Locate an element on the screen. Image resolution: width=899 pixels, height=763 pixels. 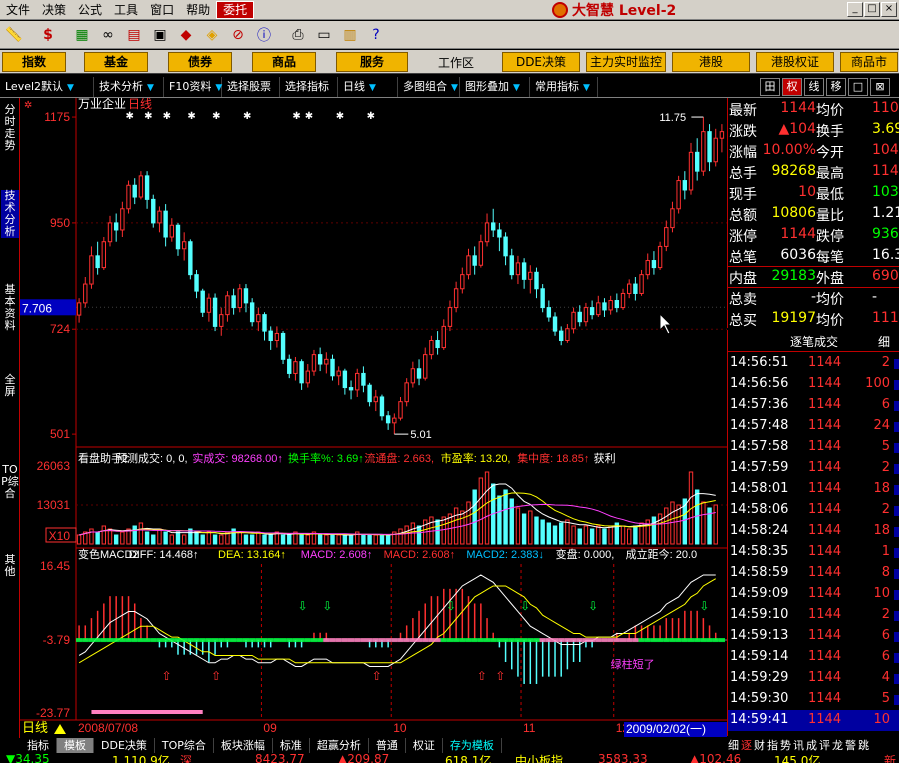
right-tab: 势 is located at coordinates (785, 745).